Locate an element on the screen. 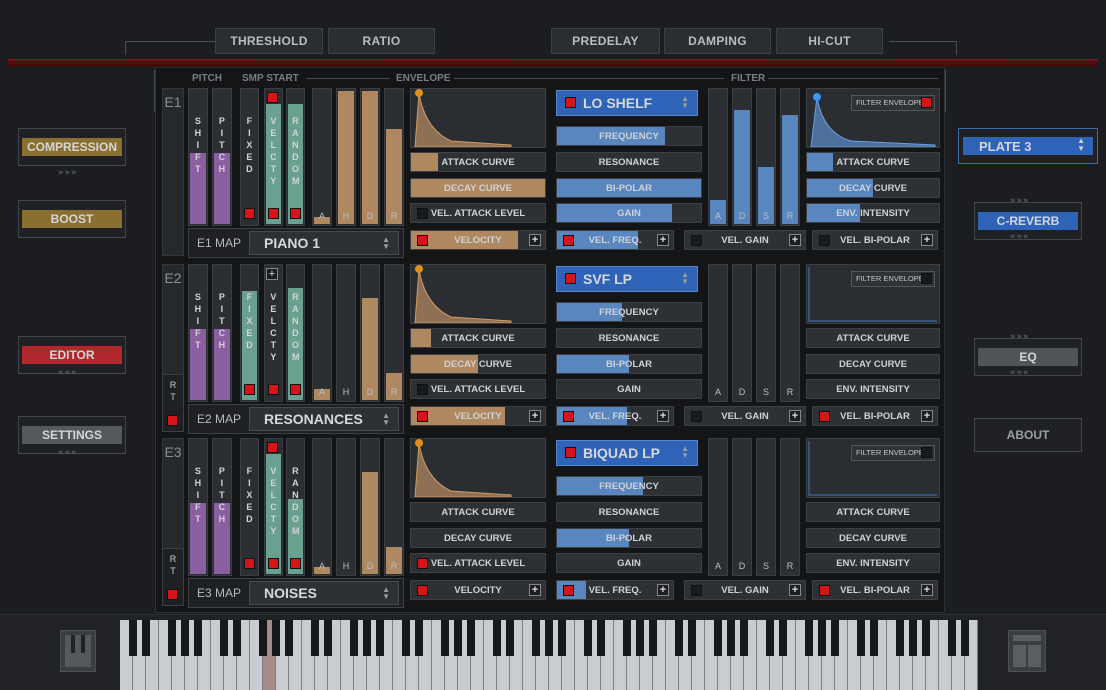  boost-box: BOOST is located at coordinates (72, 219).